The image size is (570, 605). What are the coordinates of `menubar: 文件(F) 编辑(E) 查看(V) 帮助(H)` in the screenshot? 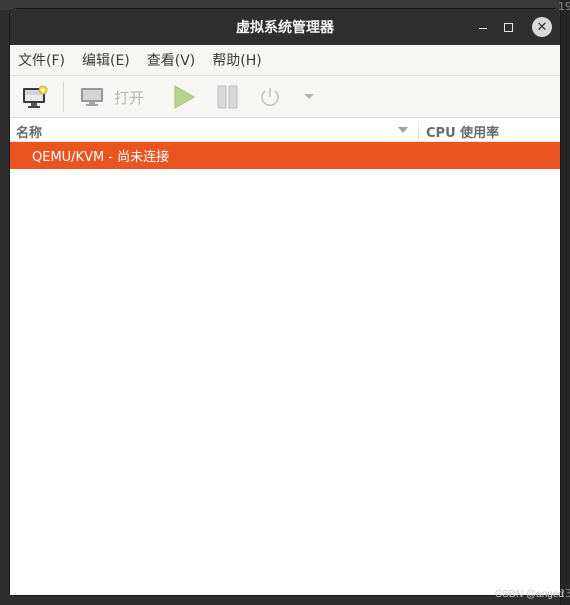 It's located at (285, 60).